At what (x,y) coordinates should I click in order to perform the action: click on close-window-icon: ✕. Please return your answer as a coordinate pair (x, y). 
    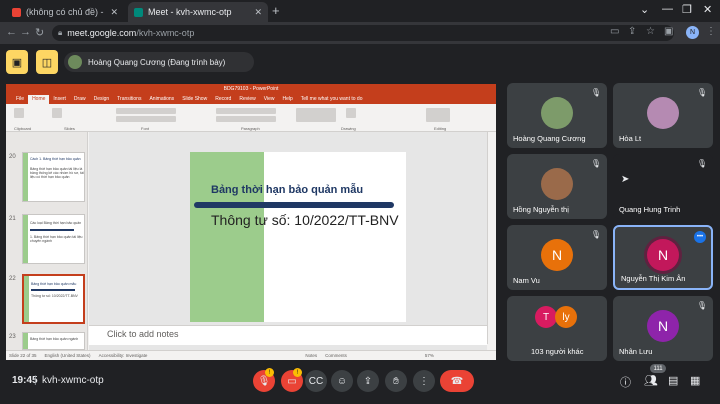
    Looking at the image, I should click on (707, 9).